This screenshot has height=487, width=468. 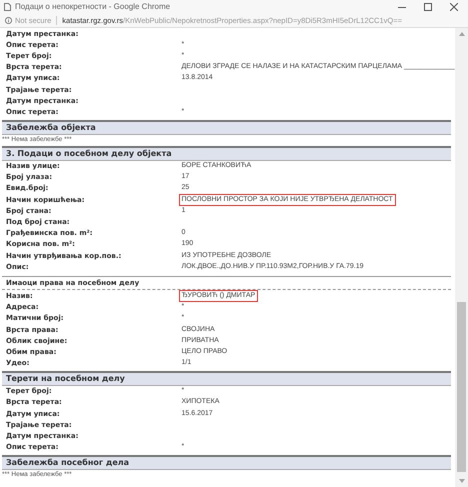 What do you see at coordinates (454, 6) in the screenshot?
I see `close-icon` at bounding box center [454, 6].